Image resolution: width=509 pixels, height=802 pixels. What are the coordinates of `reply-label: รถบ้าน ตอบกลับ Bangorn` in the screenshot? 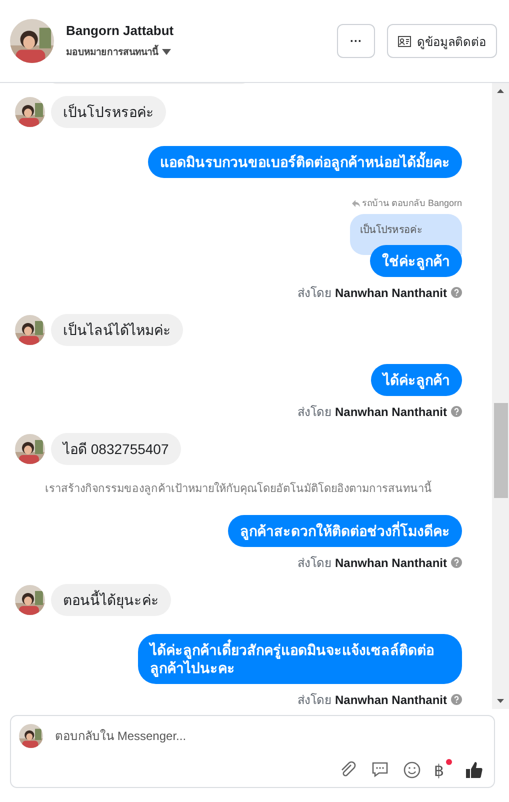 It's located at (412, 203).